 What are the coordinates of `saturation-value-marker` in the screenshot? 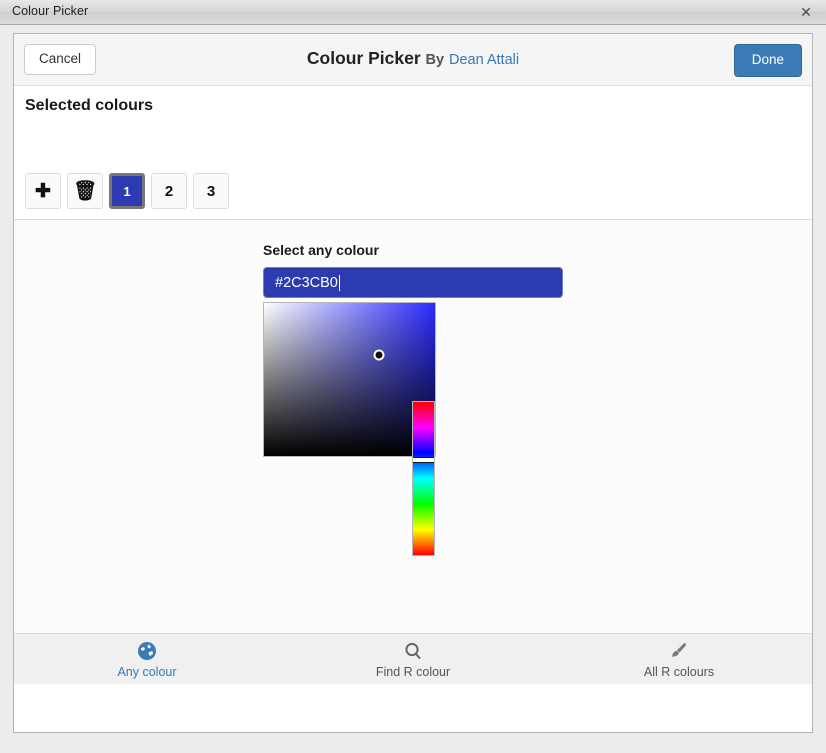 It's located at (379, 355).